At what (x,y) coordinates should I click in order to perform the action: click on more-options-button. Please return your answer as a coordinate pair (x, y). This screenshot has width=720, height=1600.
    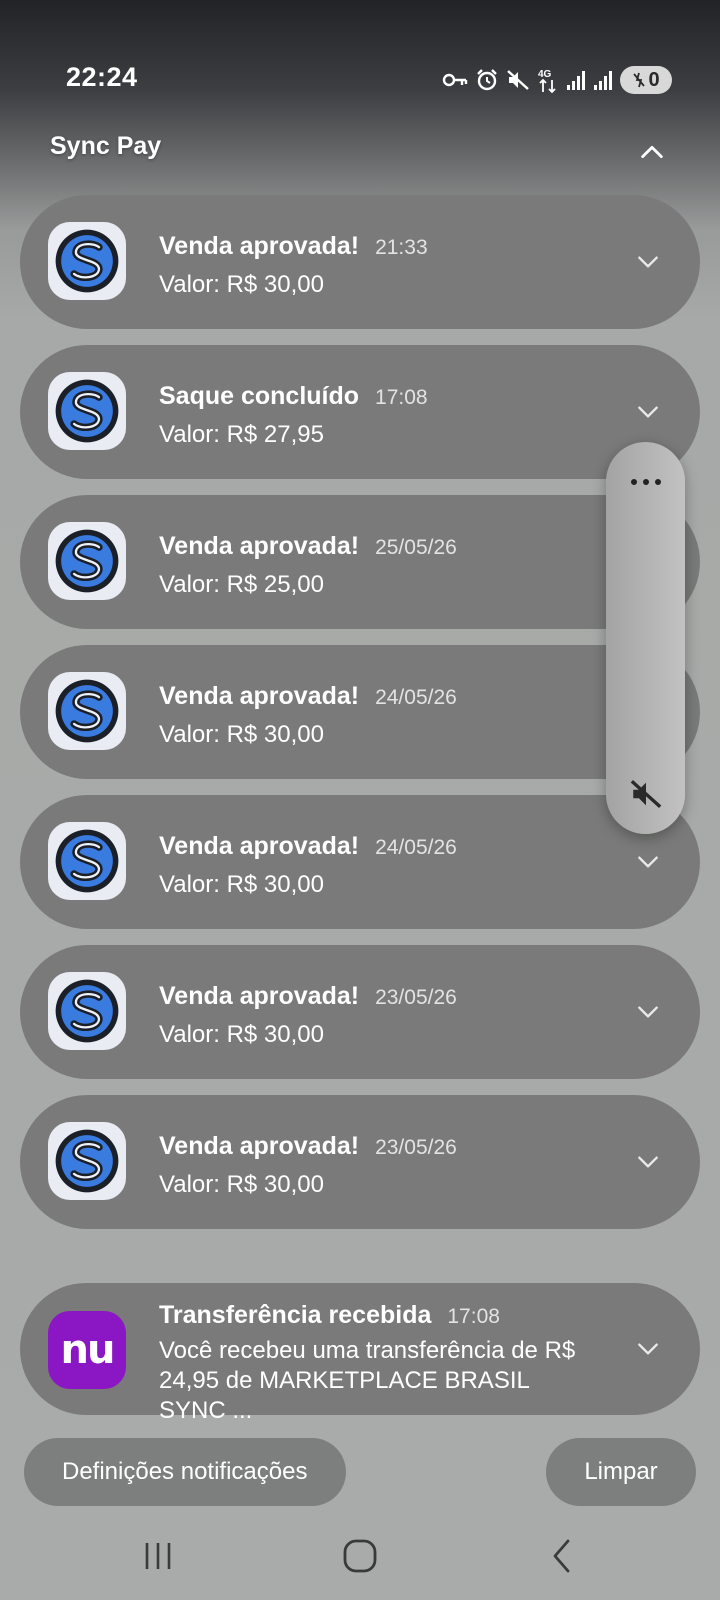
    Looking at the image, I should click on (645, 482).